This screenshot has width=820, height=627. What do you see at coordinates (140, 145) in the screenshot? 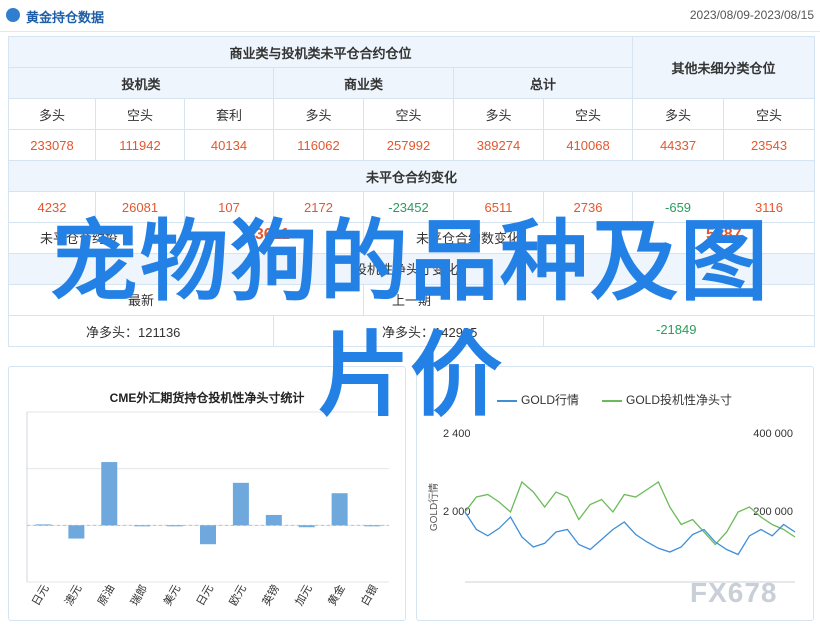
I see `value-cell: 111942` at bounding box center [140, 145].